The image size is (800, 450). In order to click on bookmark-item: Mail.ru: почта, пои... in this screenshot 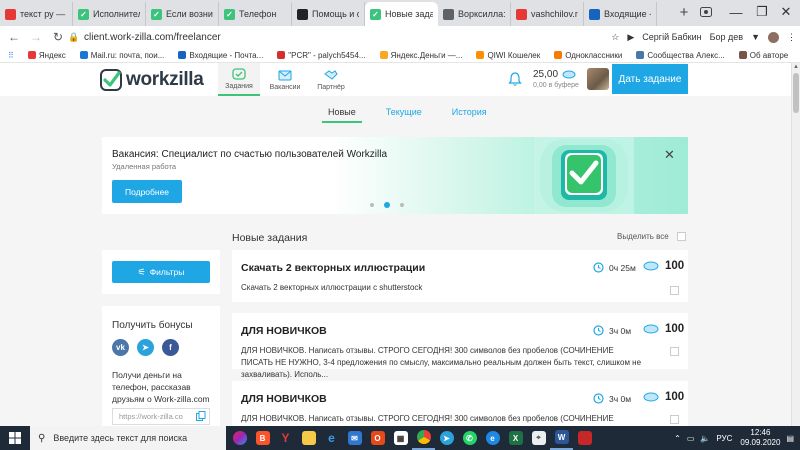, I will do `click(121, 55)`.